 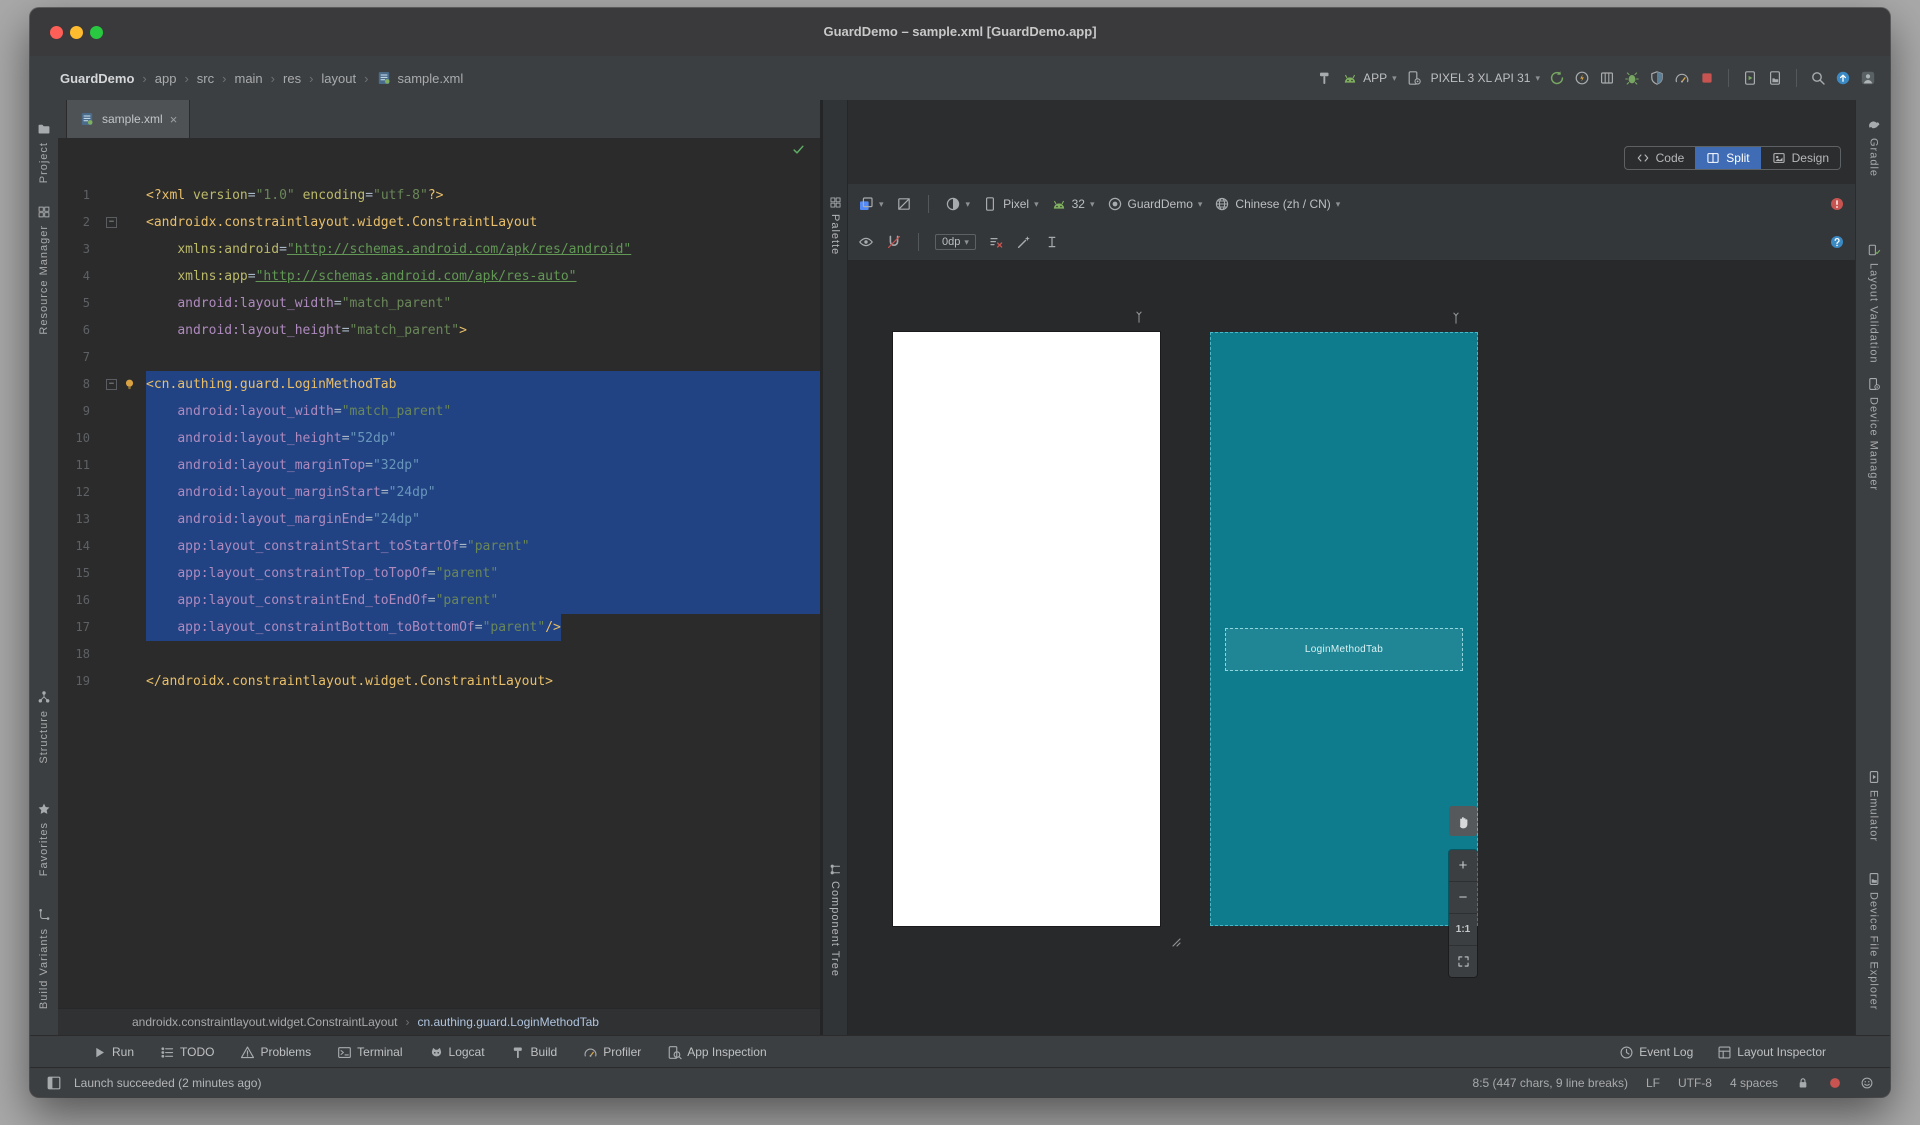 What do you see at coordinates (1771, 1052) in the screenshot?
I see `tool-window-button-layout-inspector: Layout Inspector` at bounding box center [1771, 1052].